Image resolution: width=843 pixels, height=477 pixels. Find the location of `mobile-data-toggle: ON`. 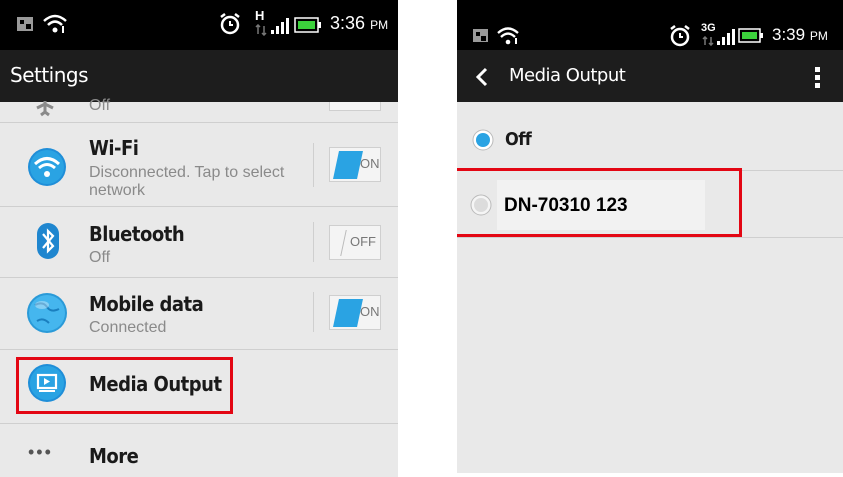

mobile-data-toggle: ON is located at coordinates (355, 312).